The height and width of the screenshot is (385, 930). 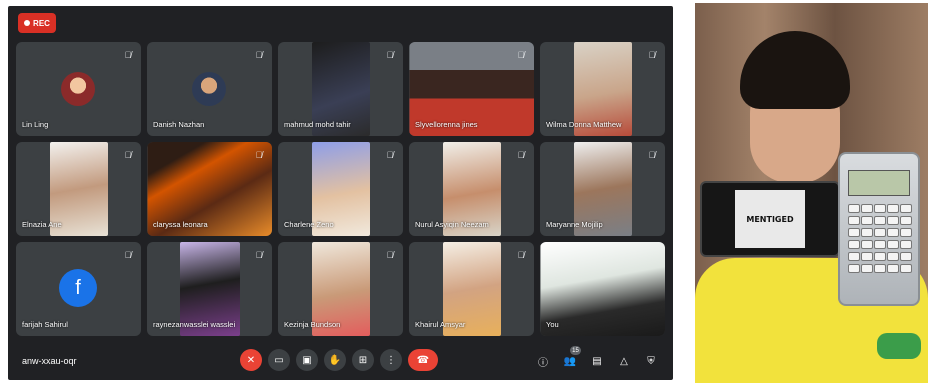 What do you see at coordinates (391, 360) in the screenshot?
I see `more-options-icon: ⋮` at bounding box center [391, 360].